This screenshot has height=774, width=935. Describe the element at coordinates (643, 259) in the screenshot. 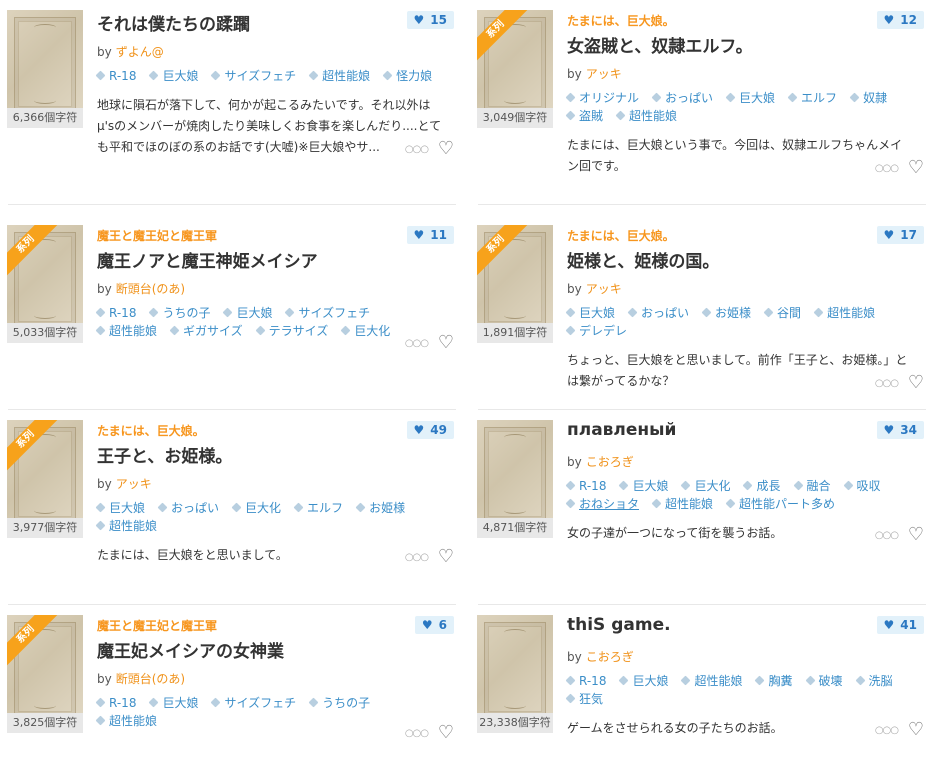

I see `work-title: 姫様と、姫様の国。` at that location.